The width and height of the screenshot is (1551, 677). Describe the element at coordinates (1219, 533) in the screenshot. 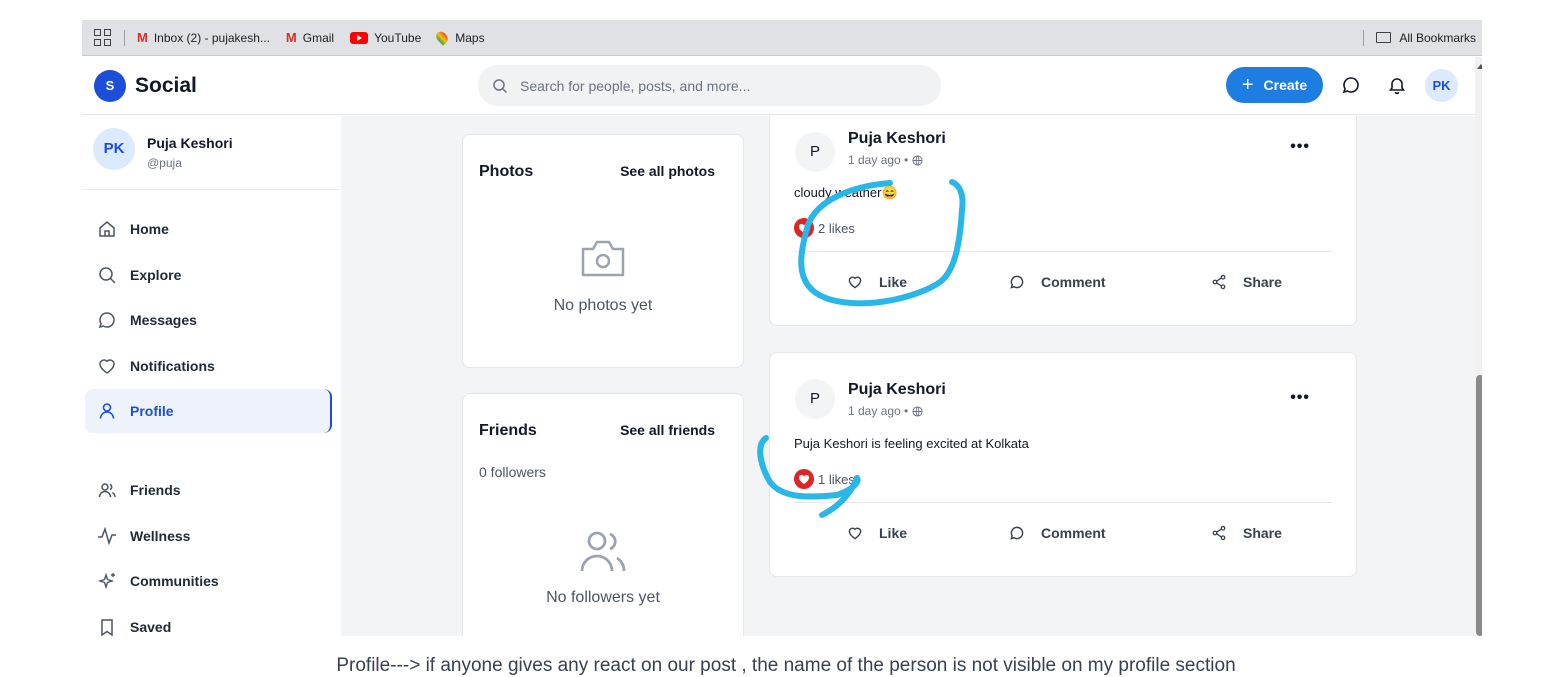

I see `share-icon` at that location.